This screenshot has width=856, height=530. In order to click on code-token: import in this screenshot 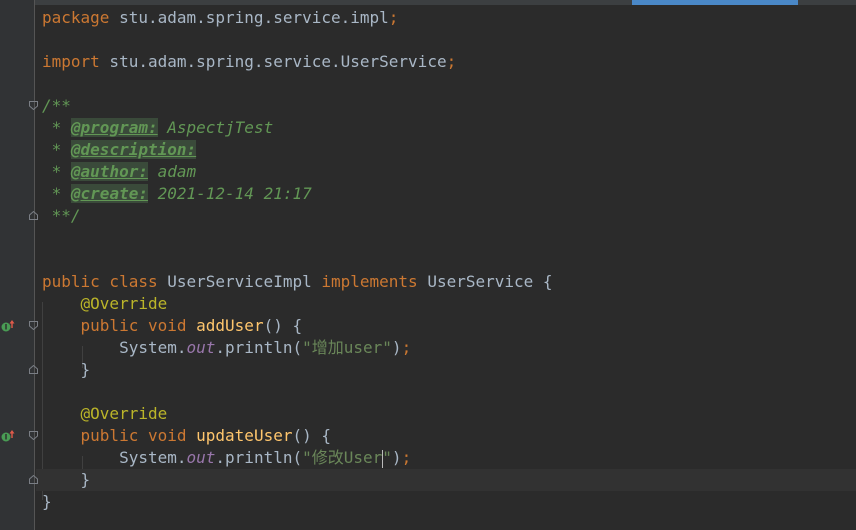, I will do `click(71, 61)`.